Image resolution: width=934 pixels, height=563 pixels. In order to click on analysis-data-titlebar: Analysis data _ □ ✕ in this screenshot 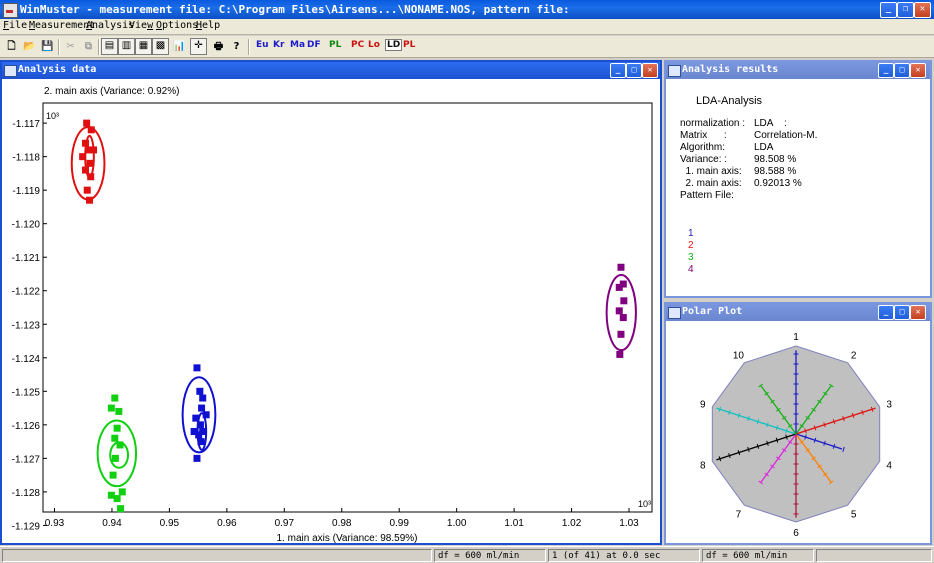, I will do `click(331, 70)`.